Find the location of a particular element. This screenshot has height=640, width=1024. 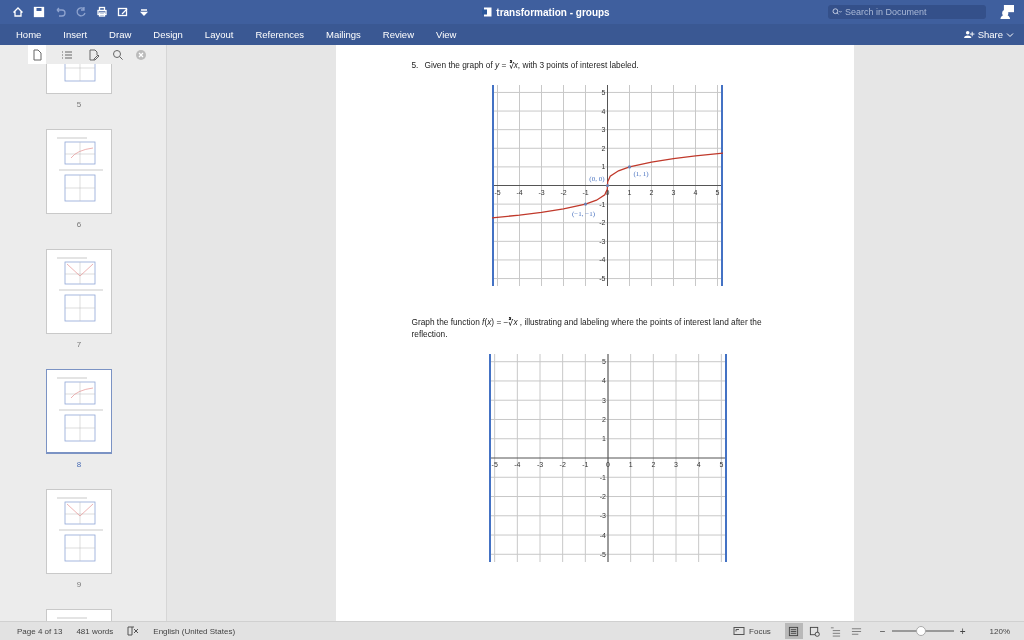

home-icon is located at coordinates (18, 12).